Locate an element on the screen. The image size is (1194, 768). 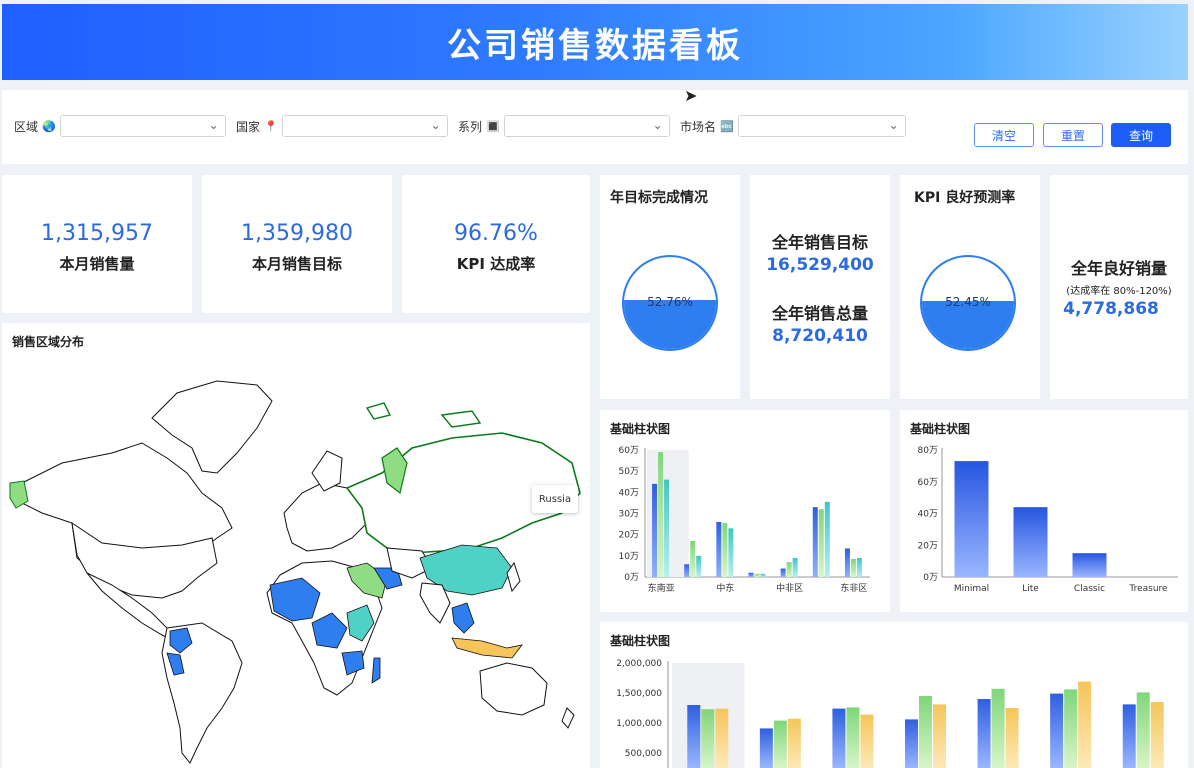
market-select: ⌄ is located at coordinates (821, 126).